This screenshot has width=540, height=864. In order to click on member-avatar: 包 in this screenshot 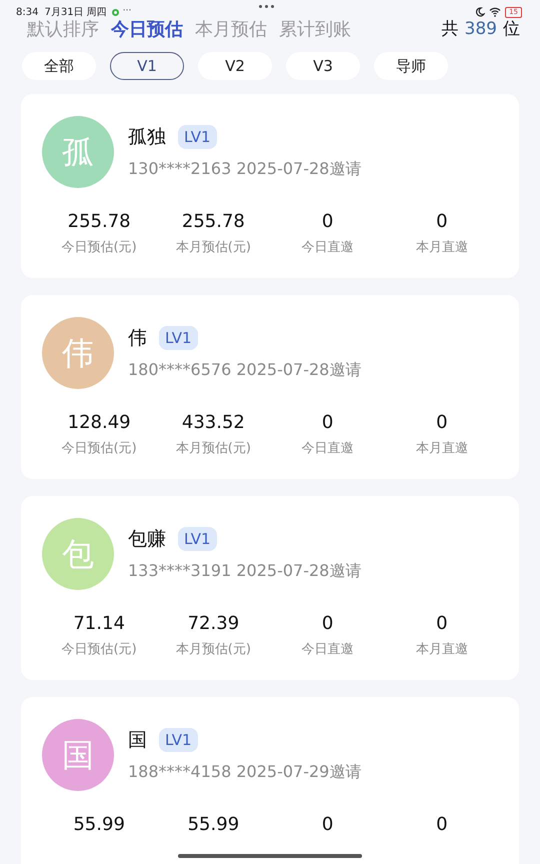, I will do `click(78, 554)`.